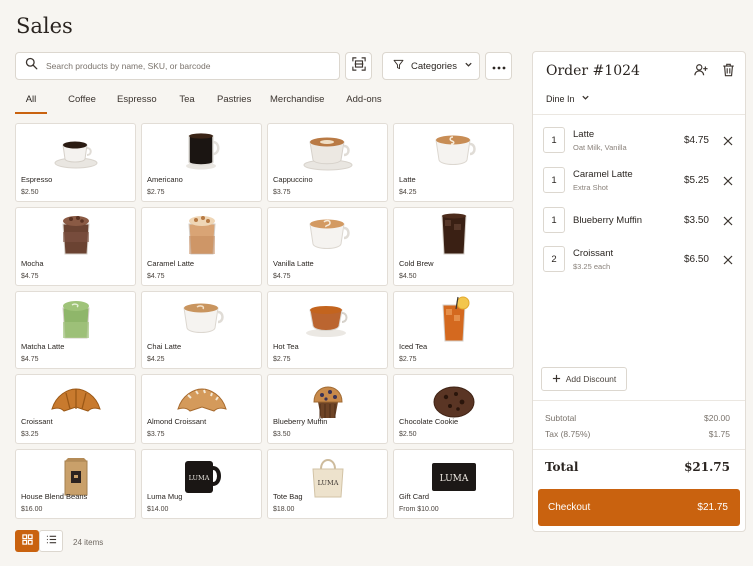 The height and width of the screenshot is (566, 753). What do you see at coordinates (639, 261) in the screenshot?
I see `order-line: 2 Croissant $3.25 each $6.50` at bounding box center [639, 261].